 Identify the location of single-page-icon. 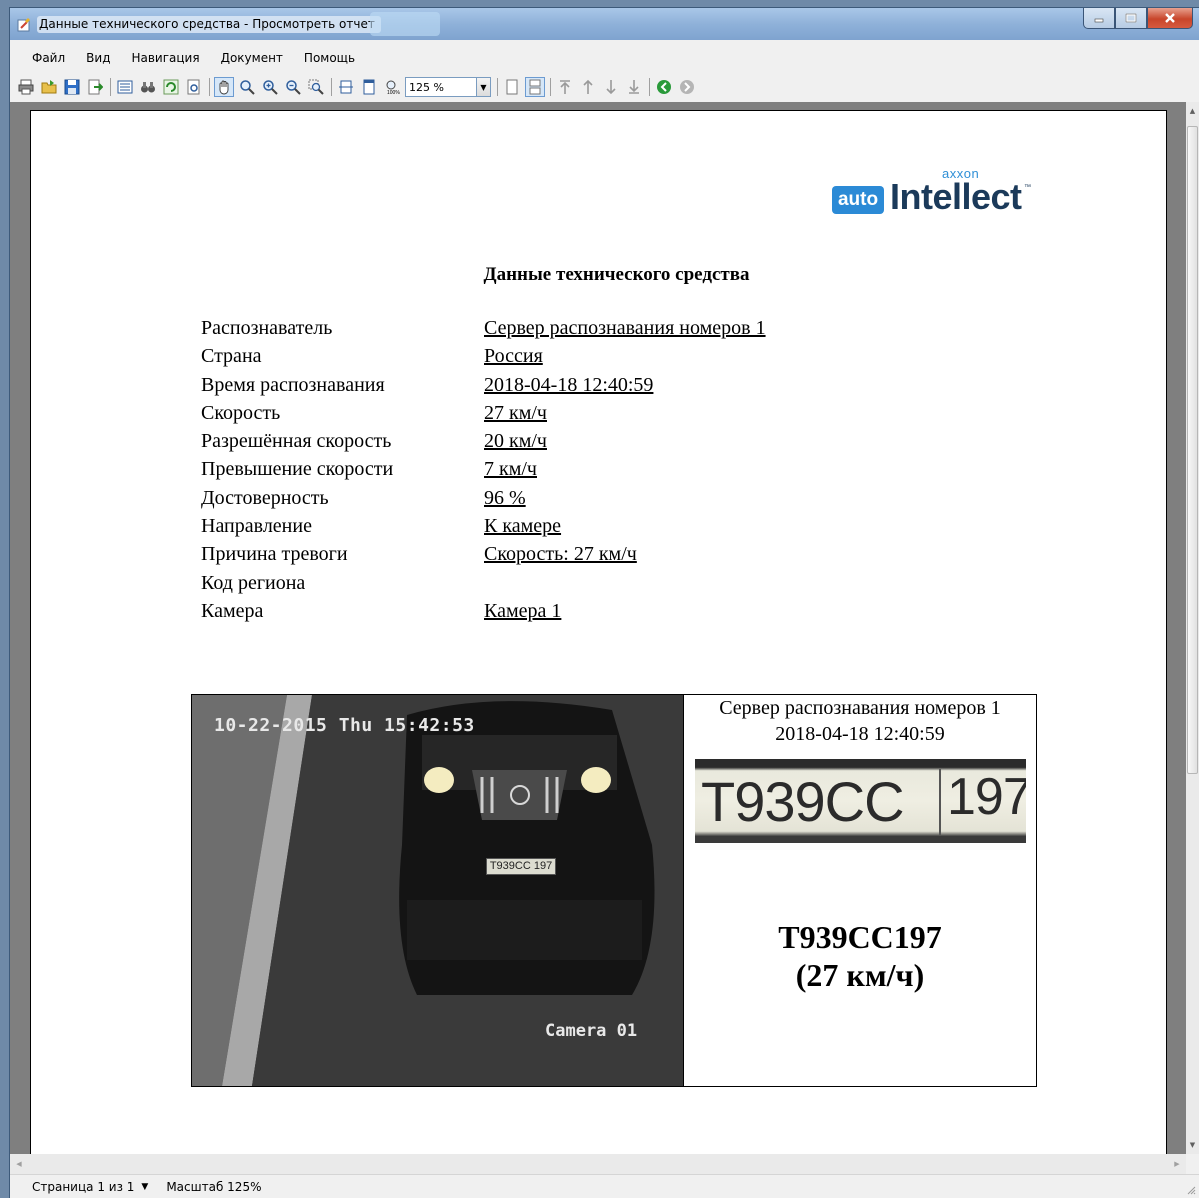
(512, 87).